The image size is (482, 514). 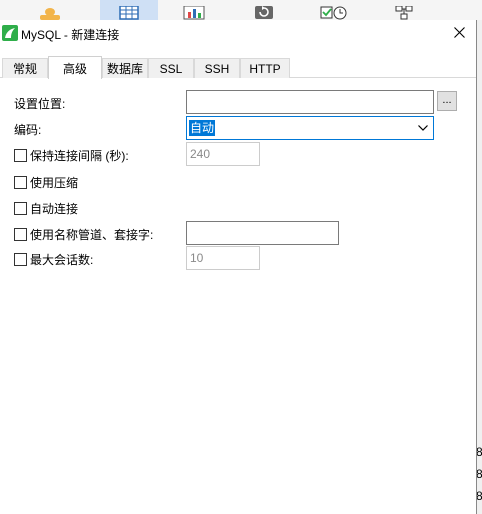 What do you see at coordinates (265, 68) in the screenshot?
I see `tab-http: HTTP` at bounding box center [265, 68].